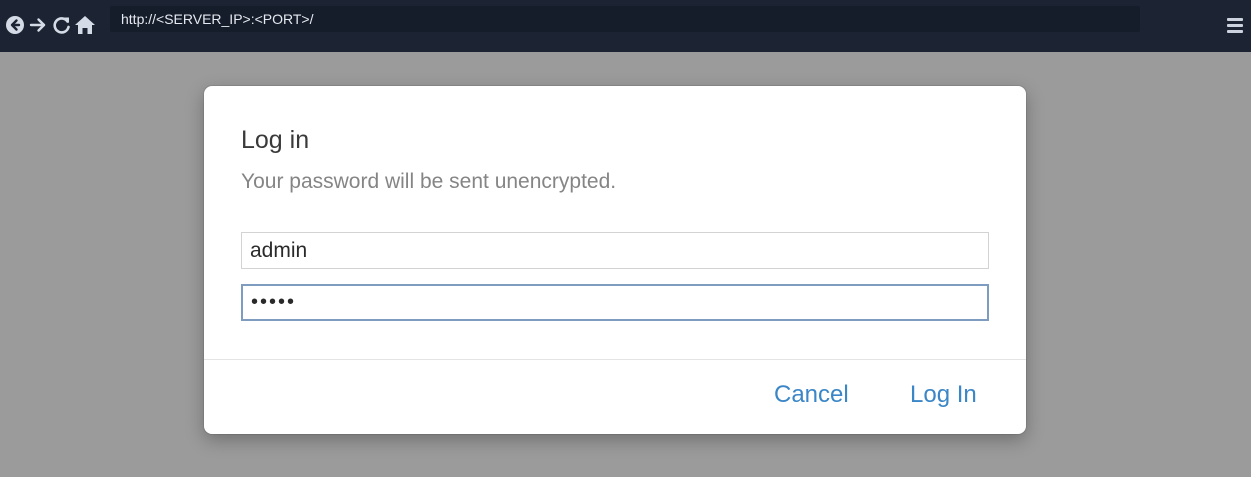  I want to click on back-button, so click(15, 25).